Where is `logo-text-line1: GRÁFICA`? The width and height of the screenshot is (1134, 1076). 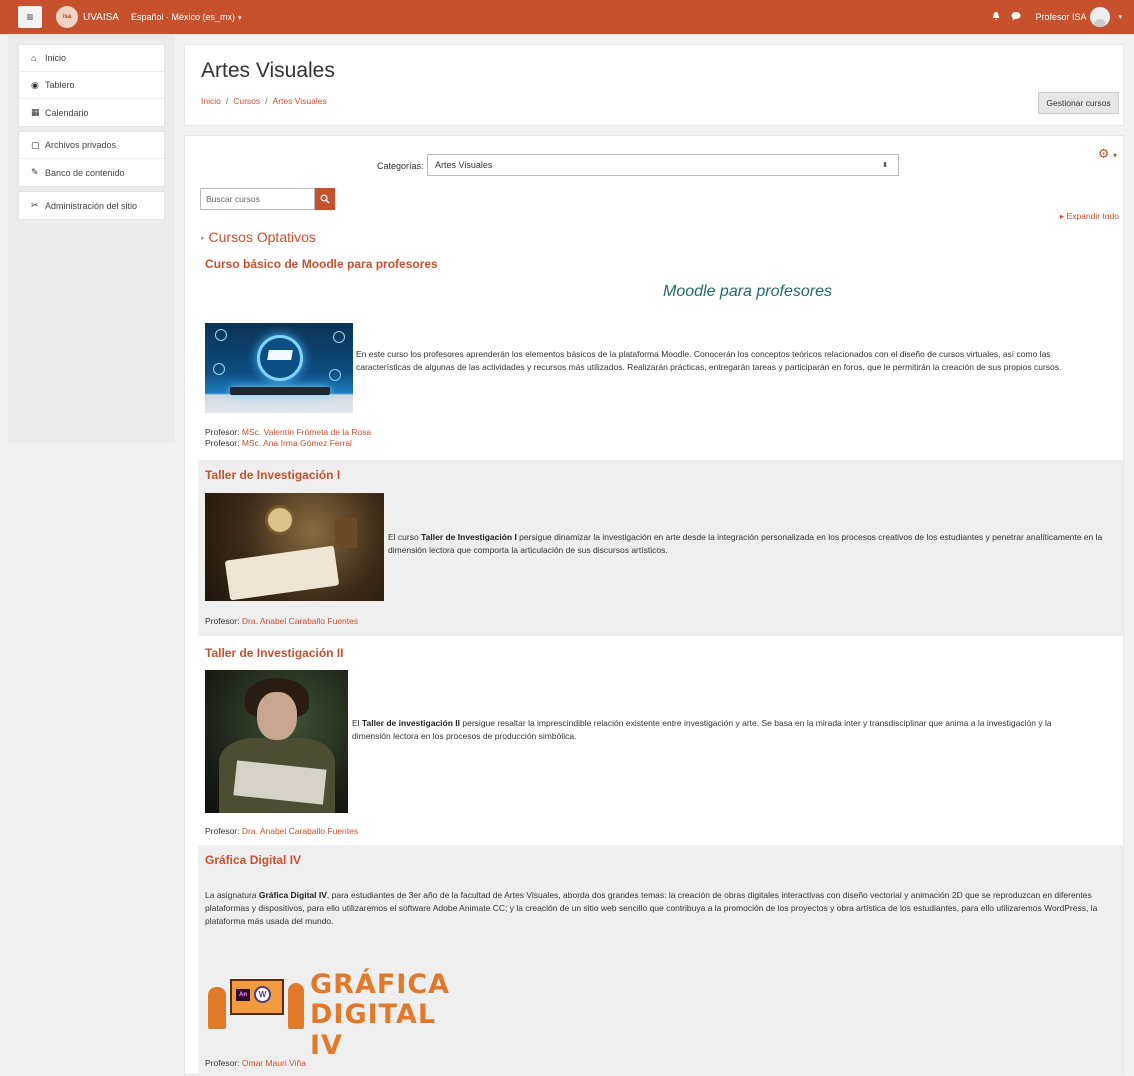
logo-text-line1: GRÁFICA is located at coordinates (380, 984).